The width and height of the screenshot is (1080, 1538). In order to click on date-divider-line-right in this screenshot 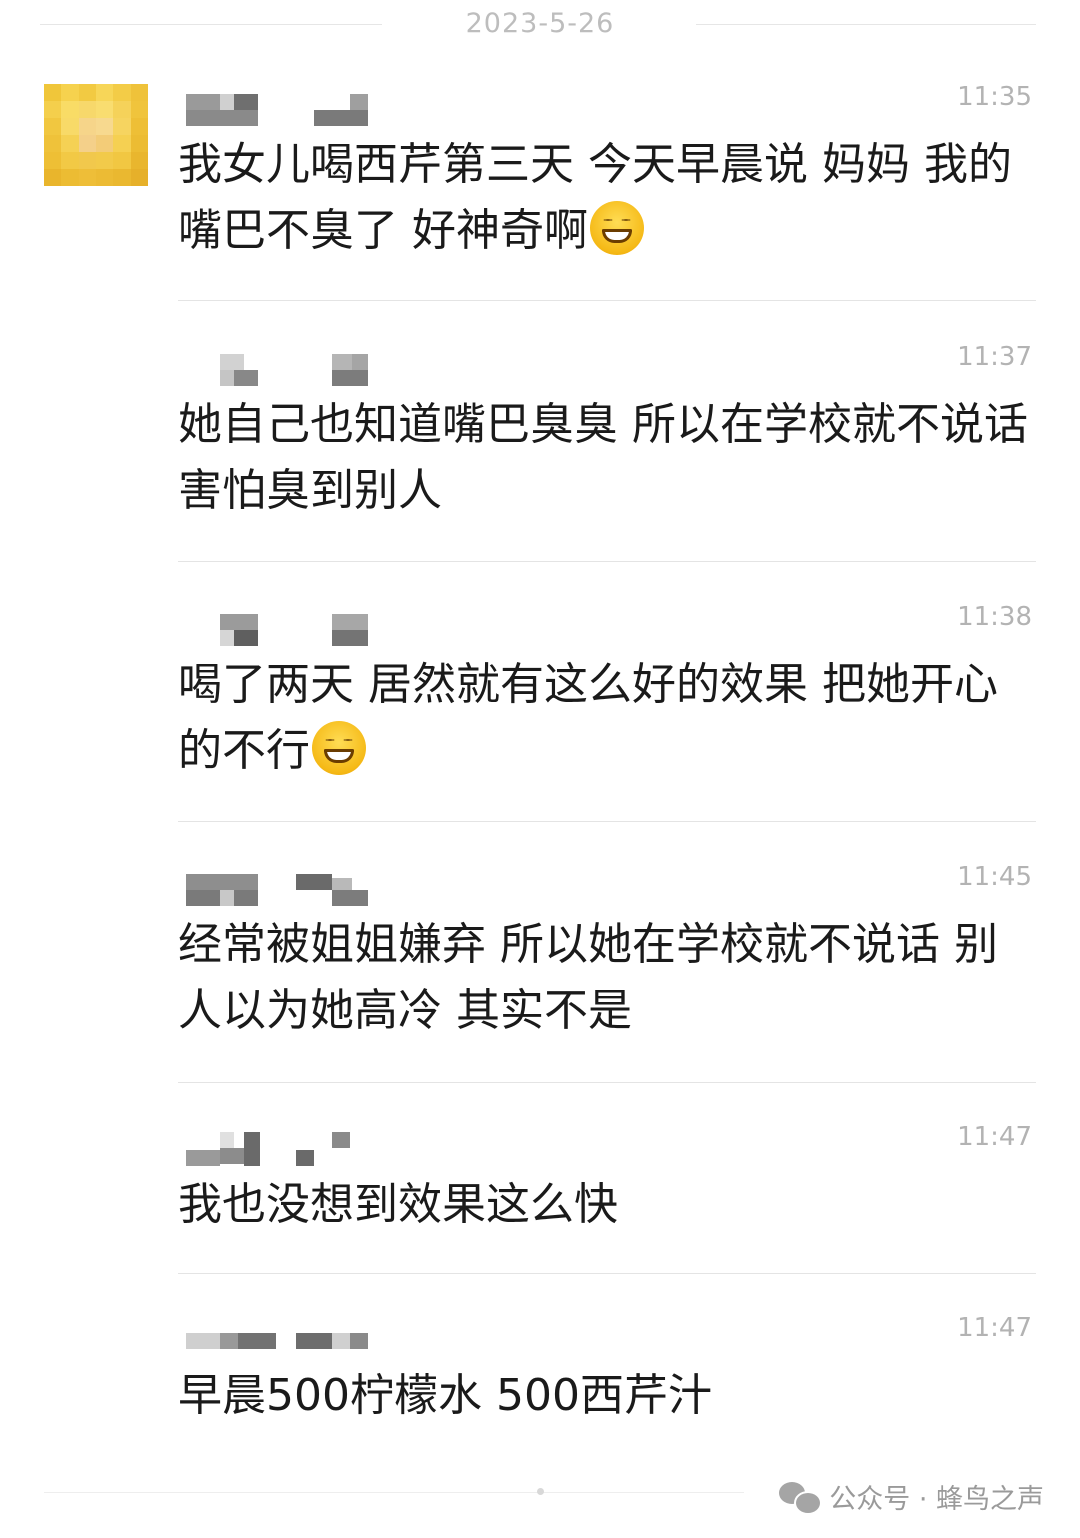, I will do `click(866, 24)`.